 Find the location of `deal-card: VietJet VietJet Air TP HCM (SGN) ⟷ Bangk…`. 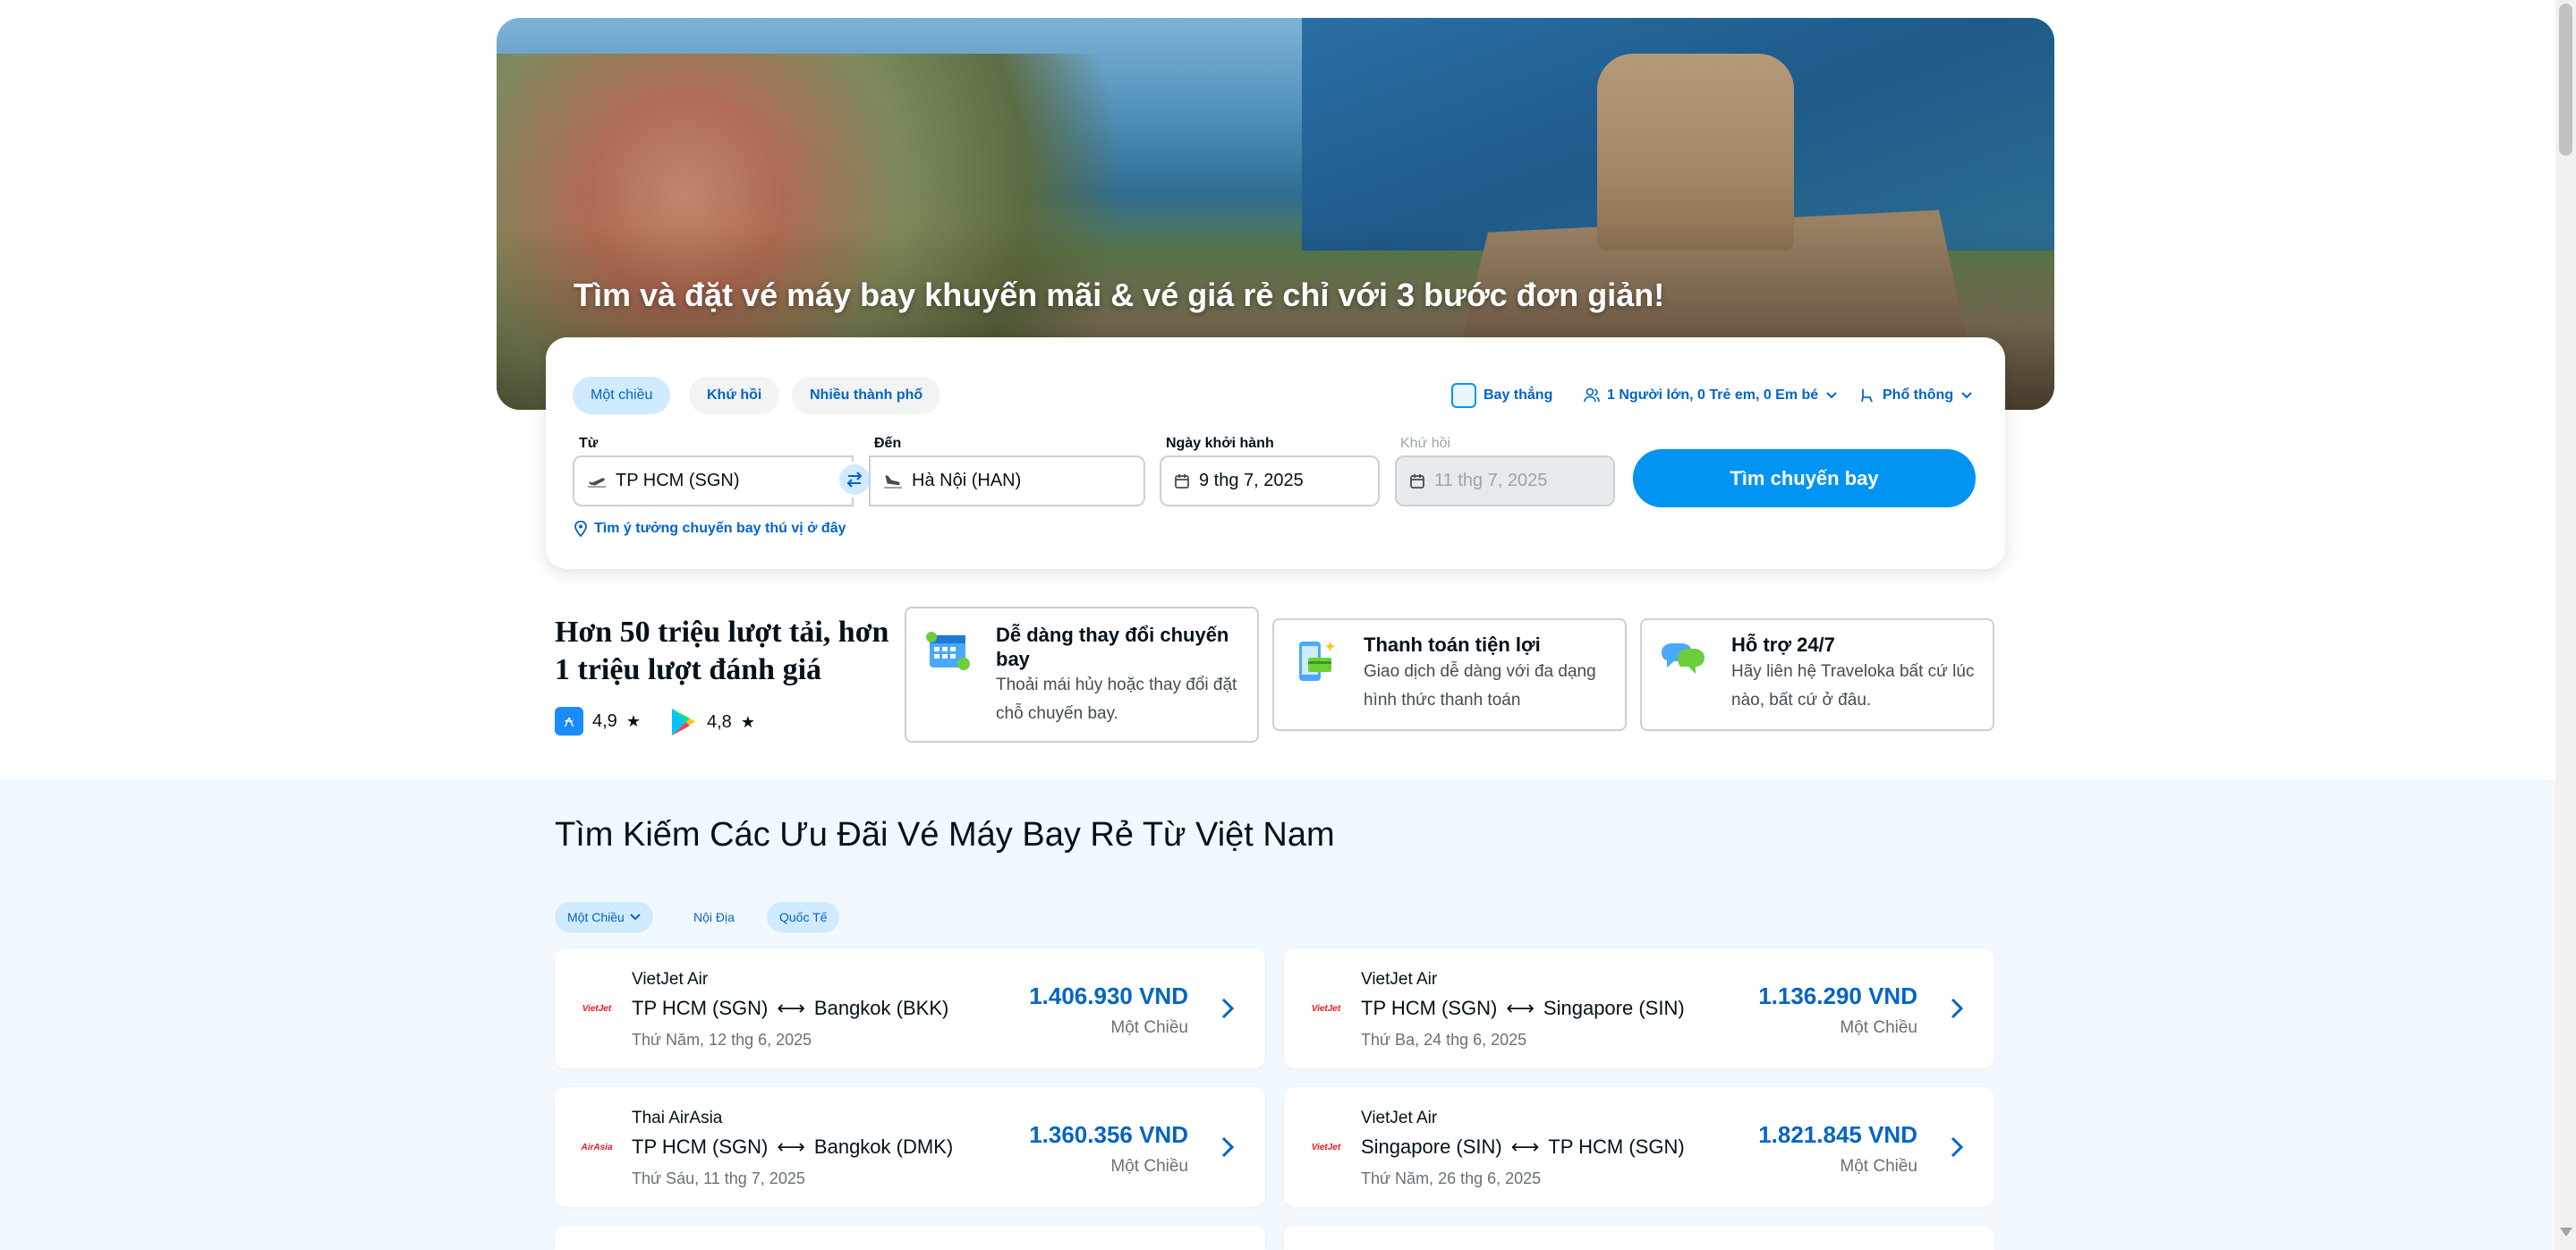

deal-card: VietJet VietJet Air TP HCM (SGN) ⟷ Bangk… is located at coordinates (910, 1008).